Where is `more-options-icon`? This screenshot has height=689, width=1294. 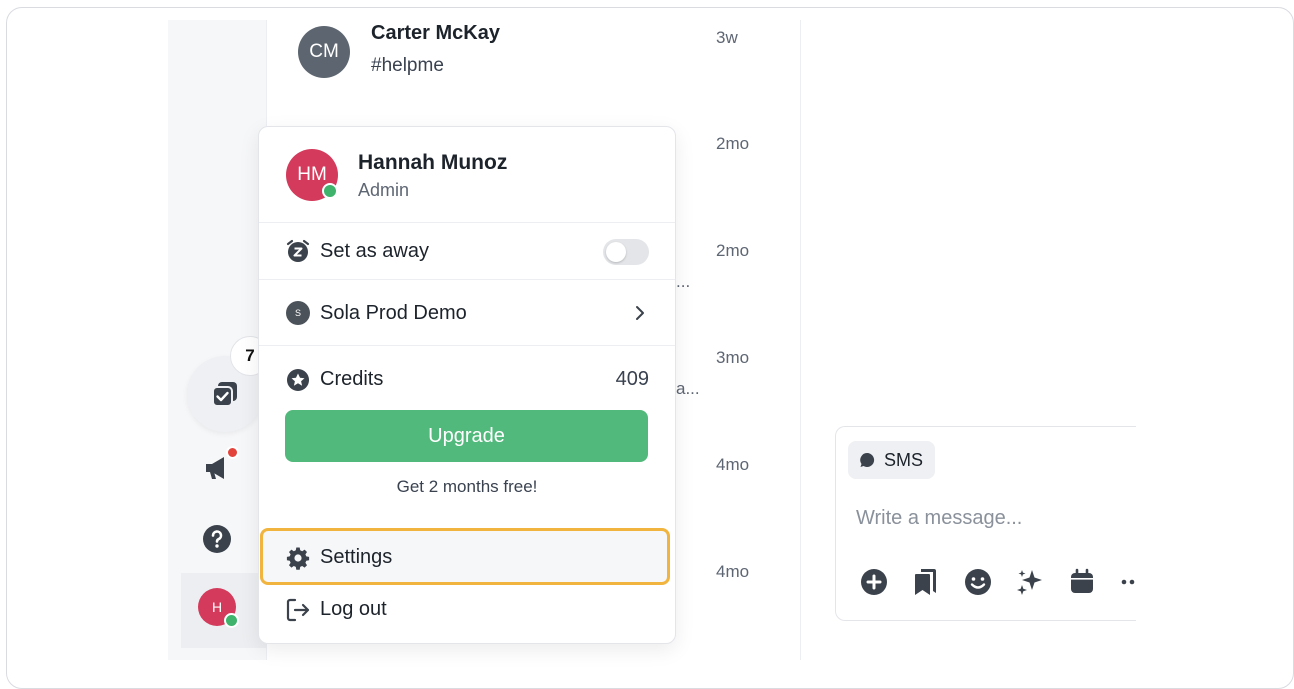
more-options-icon is located at coordinates (1126, 582).